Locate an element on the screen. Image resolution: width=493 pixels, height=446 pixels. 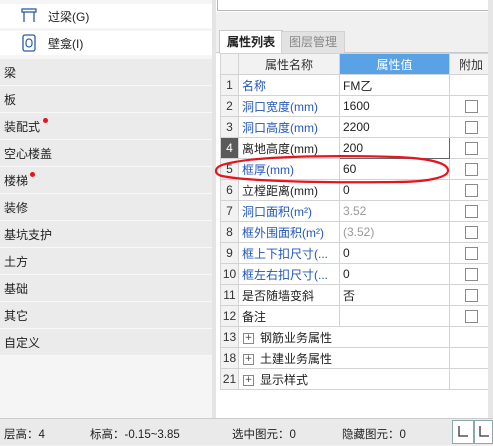
category-item: 装修 is located at coordinates (106, 207).